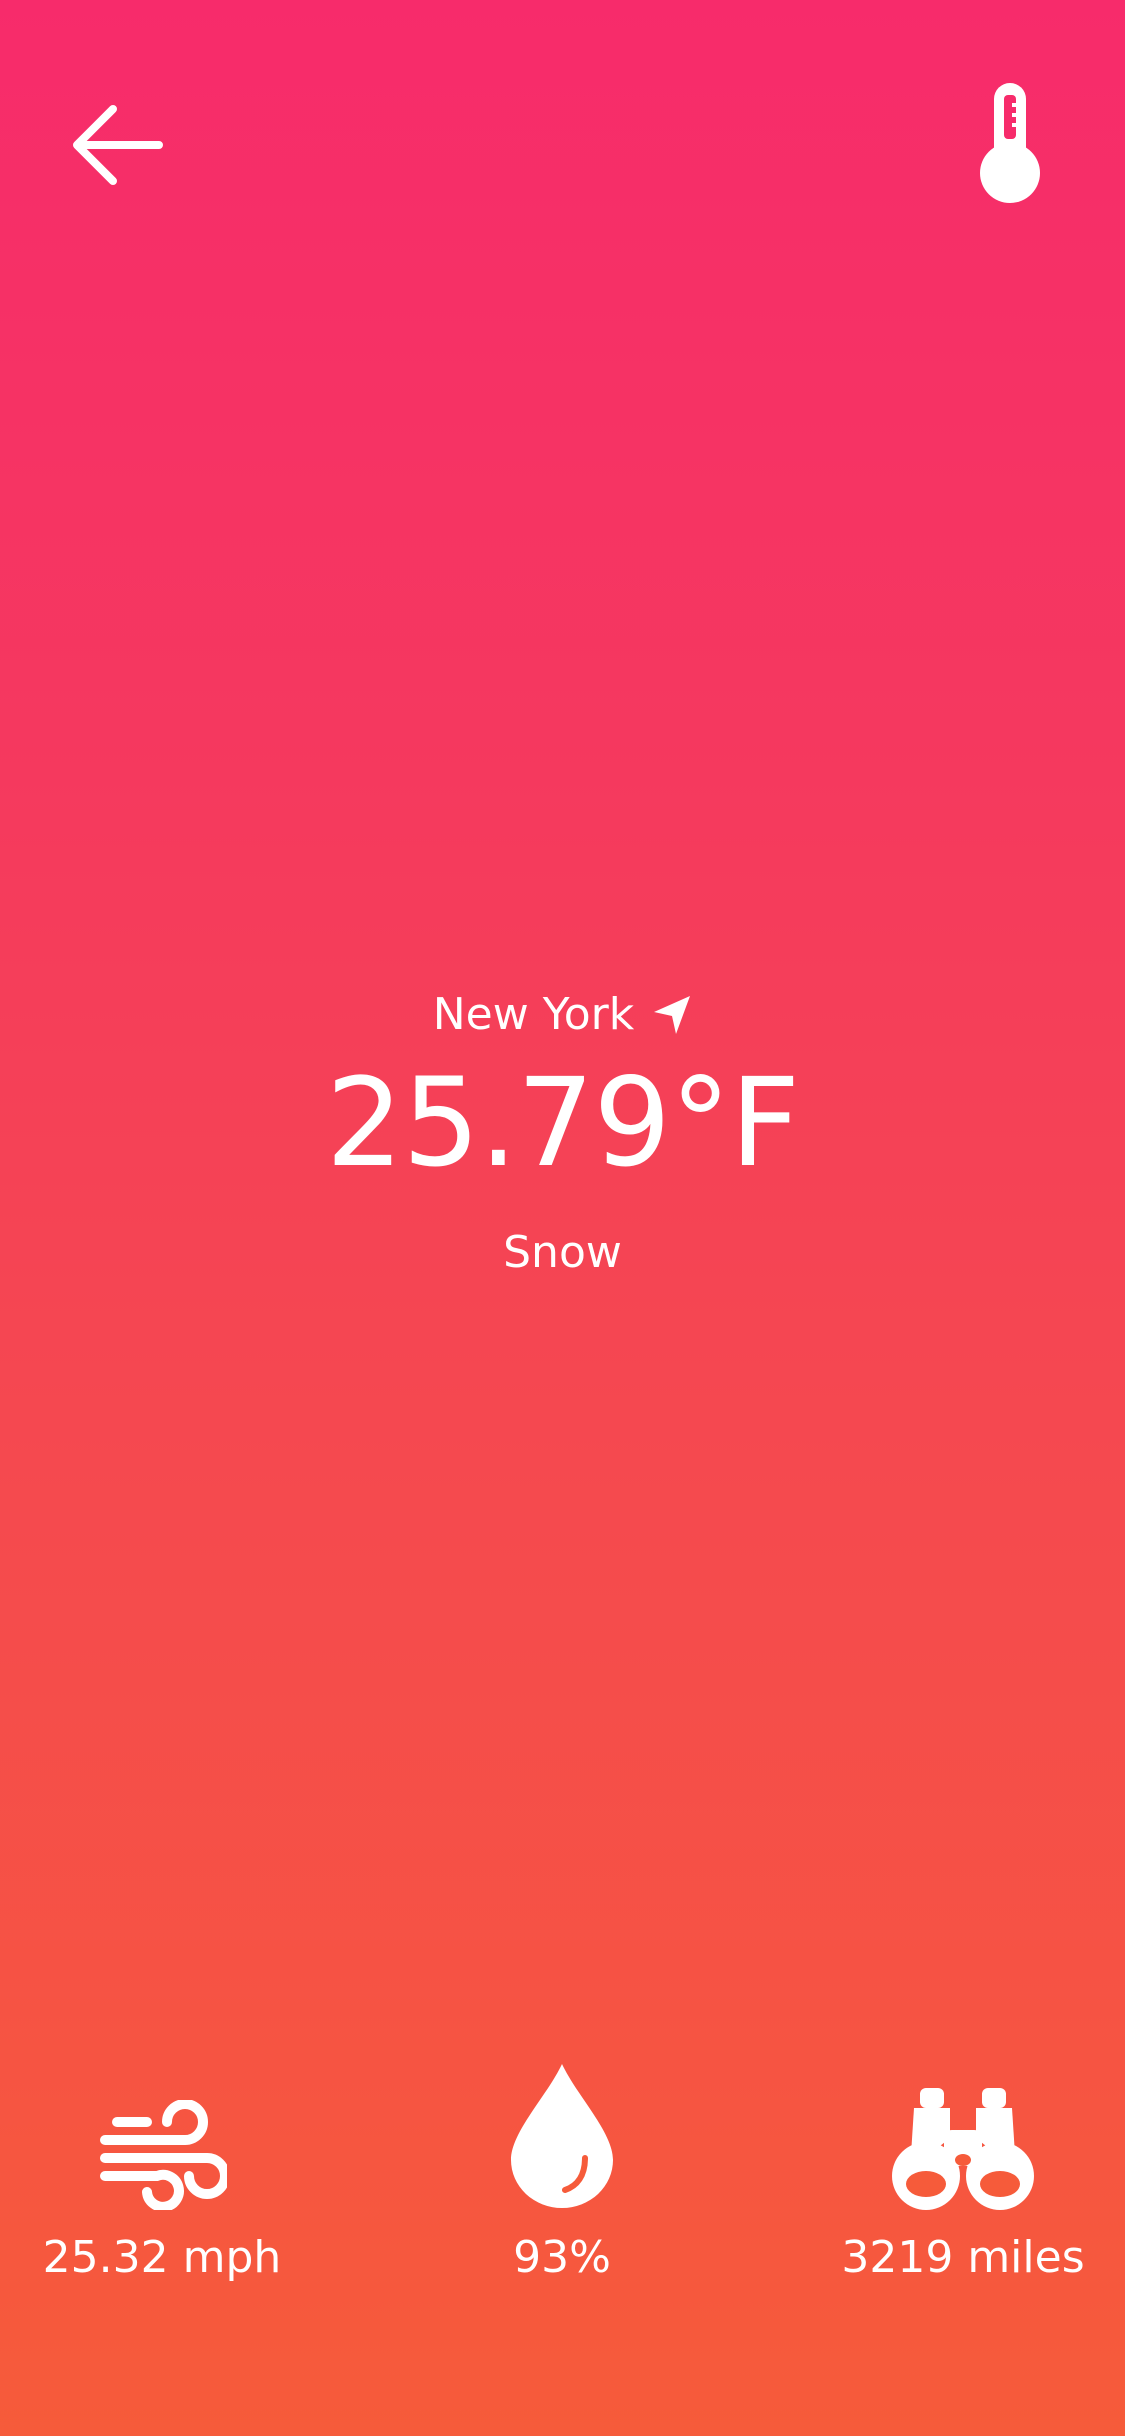  I want to click on location-arrow-icon, so click(672, 1015).